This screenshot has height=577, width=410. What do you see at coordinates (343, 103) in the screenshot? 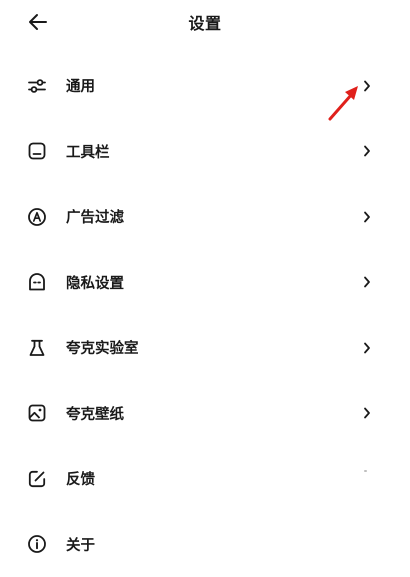
I see `annotation-arrow-icon` at bounding box center [343, 103].